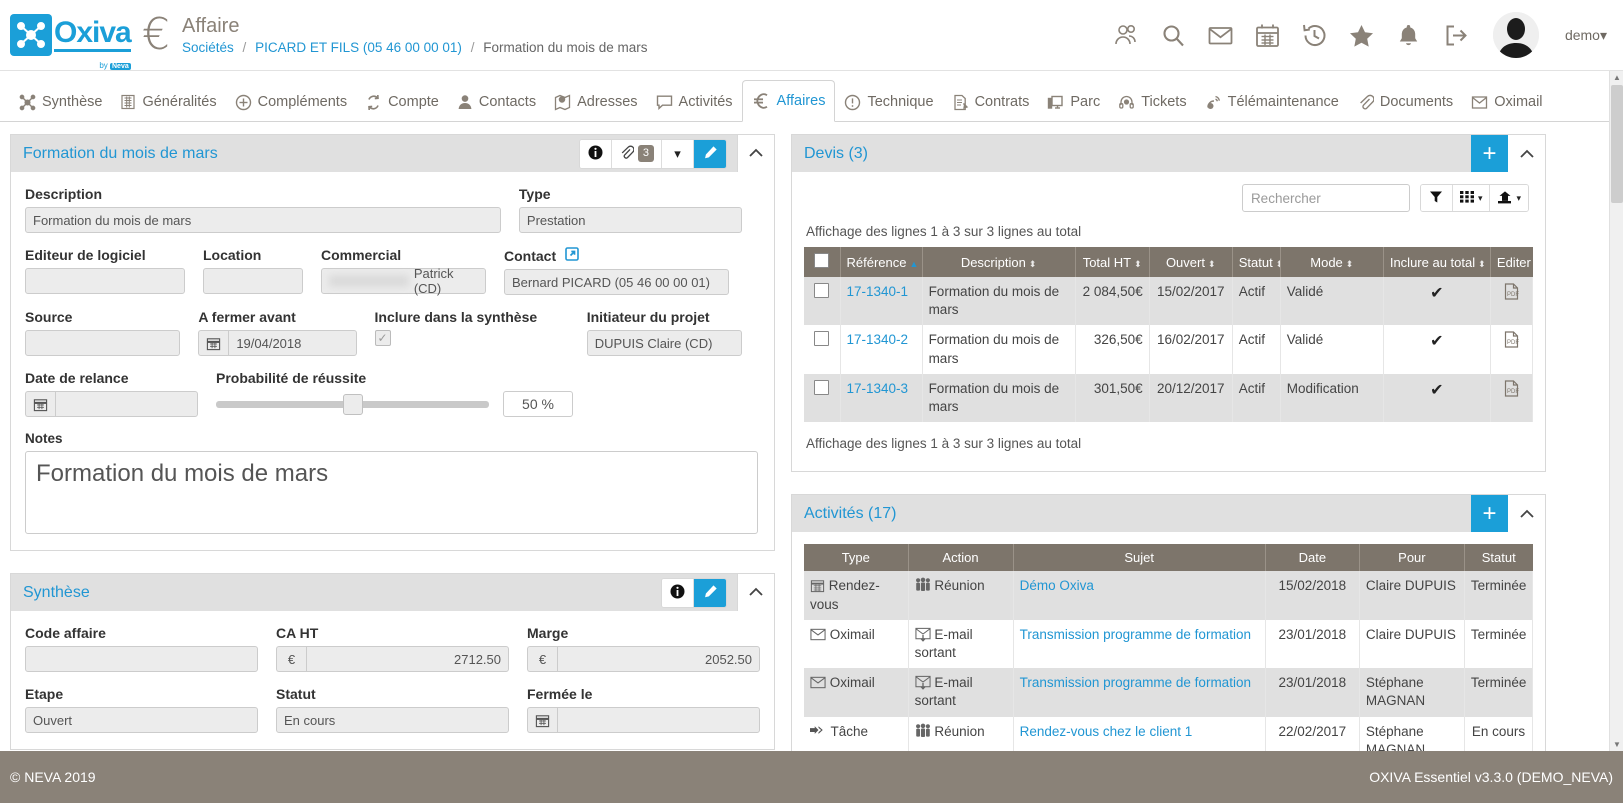 The width and height of the screenshot is (1623, 803). What do you see at coordinates (1498, 558) in the screenshot?
I see `activites-col-statut: Statut` at bounding box center [1498, 558].